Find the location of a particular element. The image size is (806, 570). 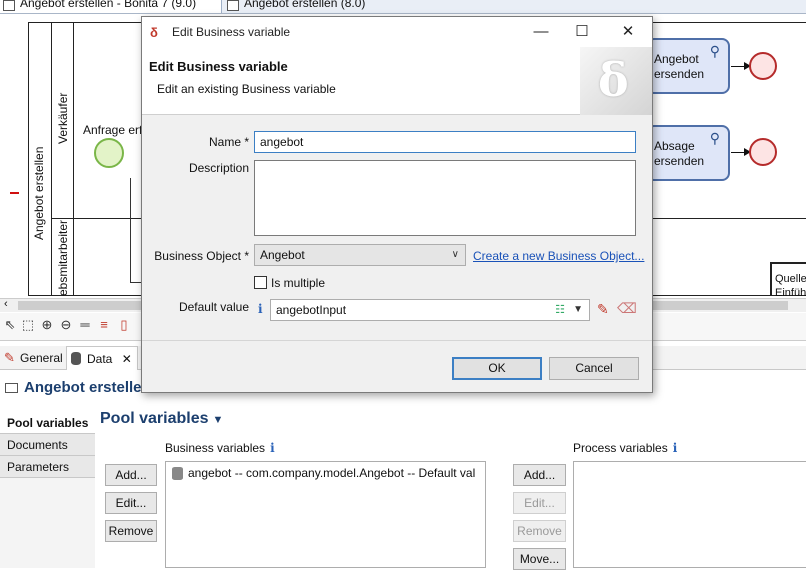

select-icon: ⇖ is located at coordinates (10, 325).